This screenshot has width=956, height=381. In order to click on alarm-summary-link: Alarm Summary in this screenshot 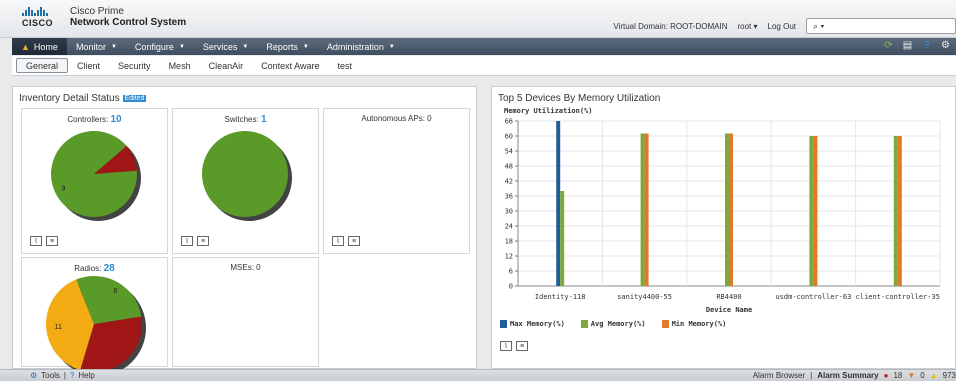, I will do `click(847, 375)`.